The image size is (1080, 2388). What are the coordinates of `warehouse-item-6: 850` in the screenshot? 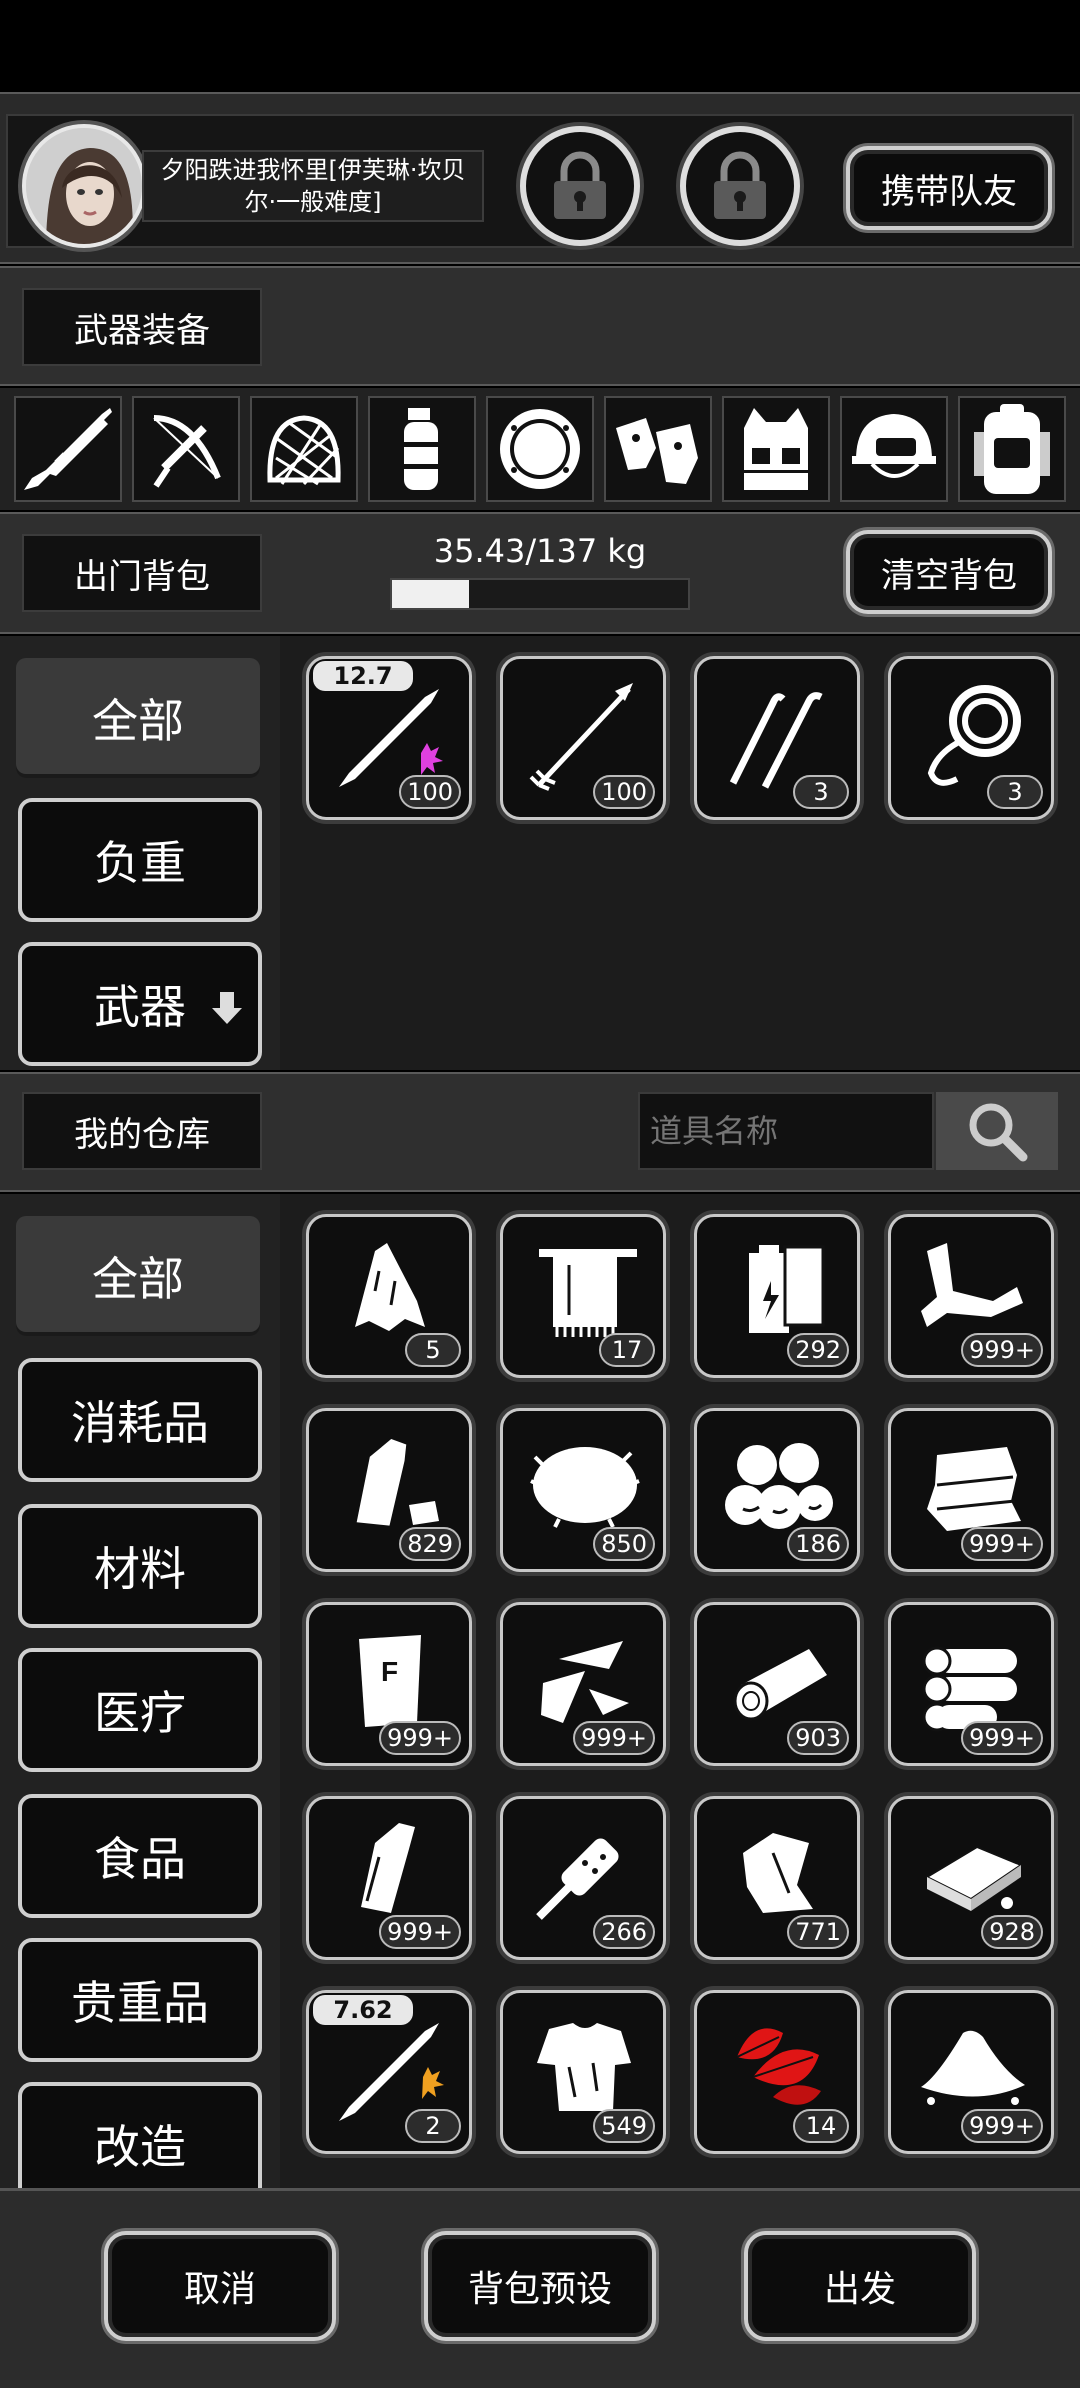 It's located at (583, 1490).